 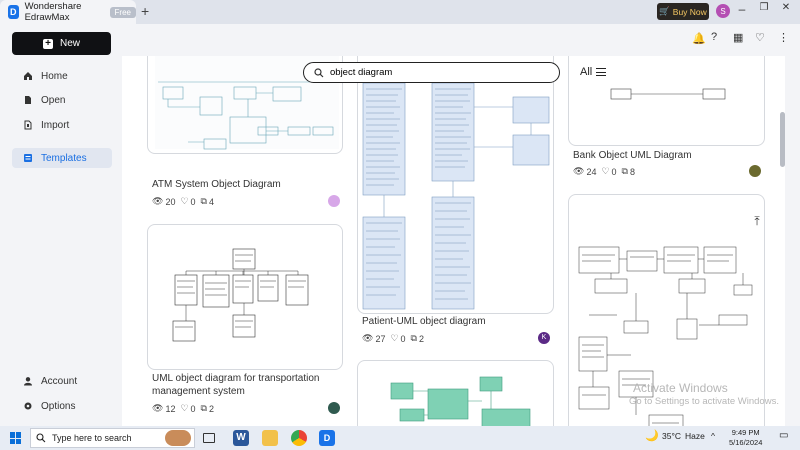 What do you see at coordinates (704, 401) in the screenshot?
I see `activation-watermark-text: Go to Settings to activate Windows.` at bounding box center [704, 401].